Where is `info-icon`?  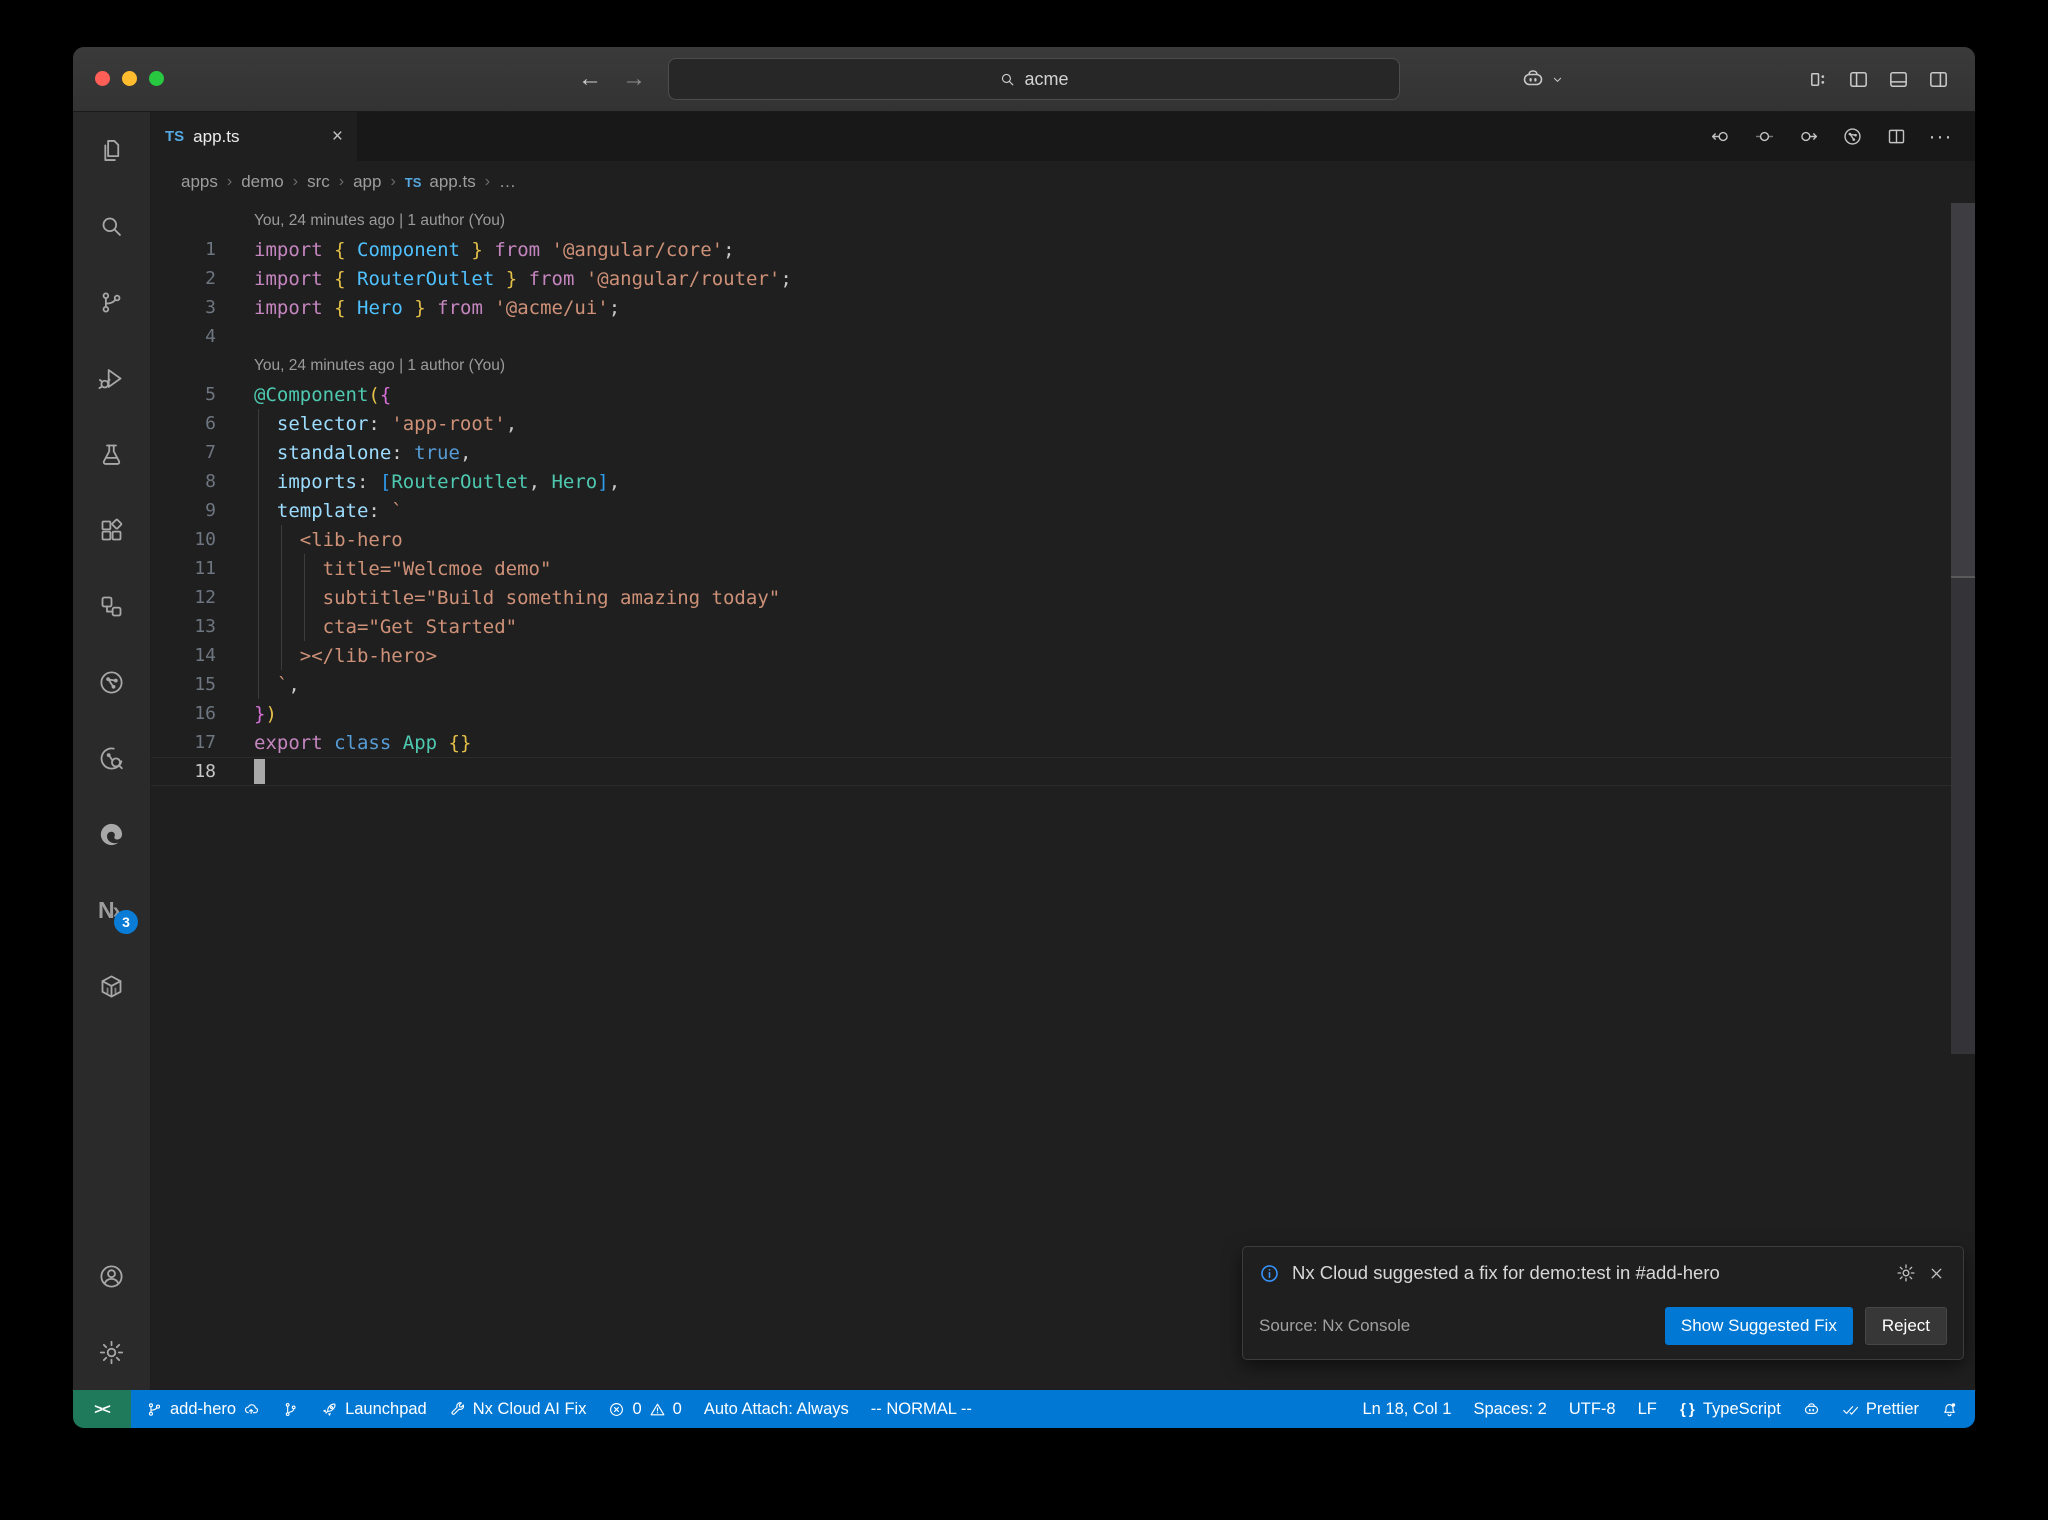
info-icon is located at coordinates (1269, 1273).